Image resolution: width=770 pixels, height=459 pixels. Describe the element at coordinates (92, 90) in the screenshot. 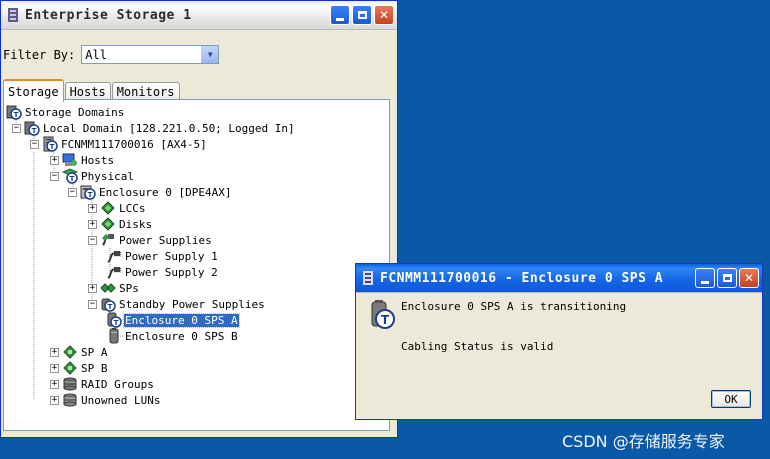

I see `tab-bar: Storage Hosts Monitors` at that location.